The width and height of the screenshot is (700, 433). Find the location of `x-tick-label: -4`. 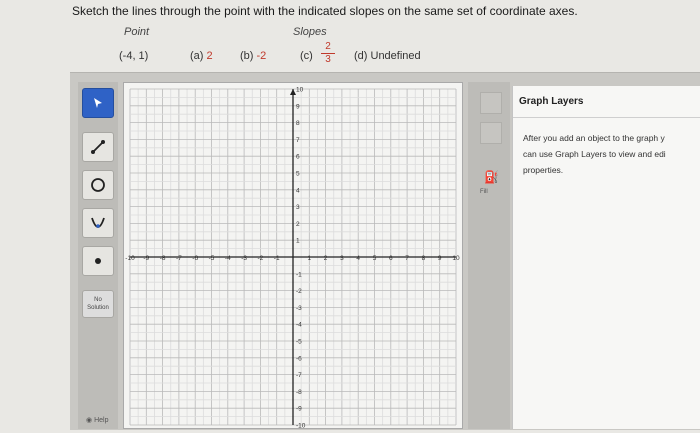

x-tick-label: -4 is located at coordinates (228, 258).